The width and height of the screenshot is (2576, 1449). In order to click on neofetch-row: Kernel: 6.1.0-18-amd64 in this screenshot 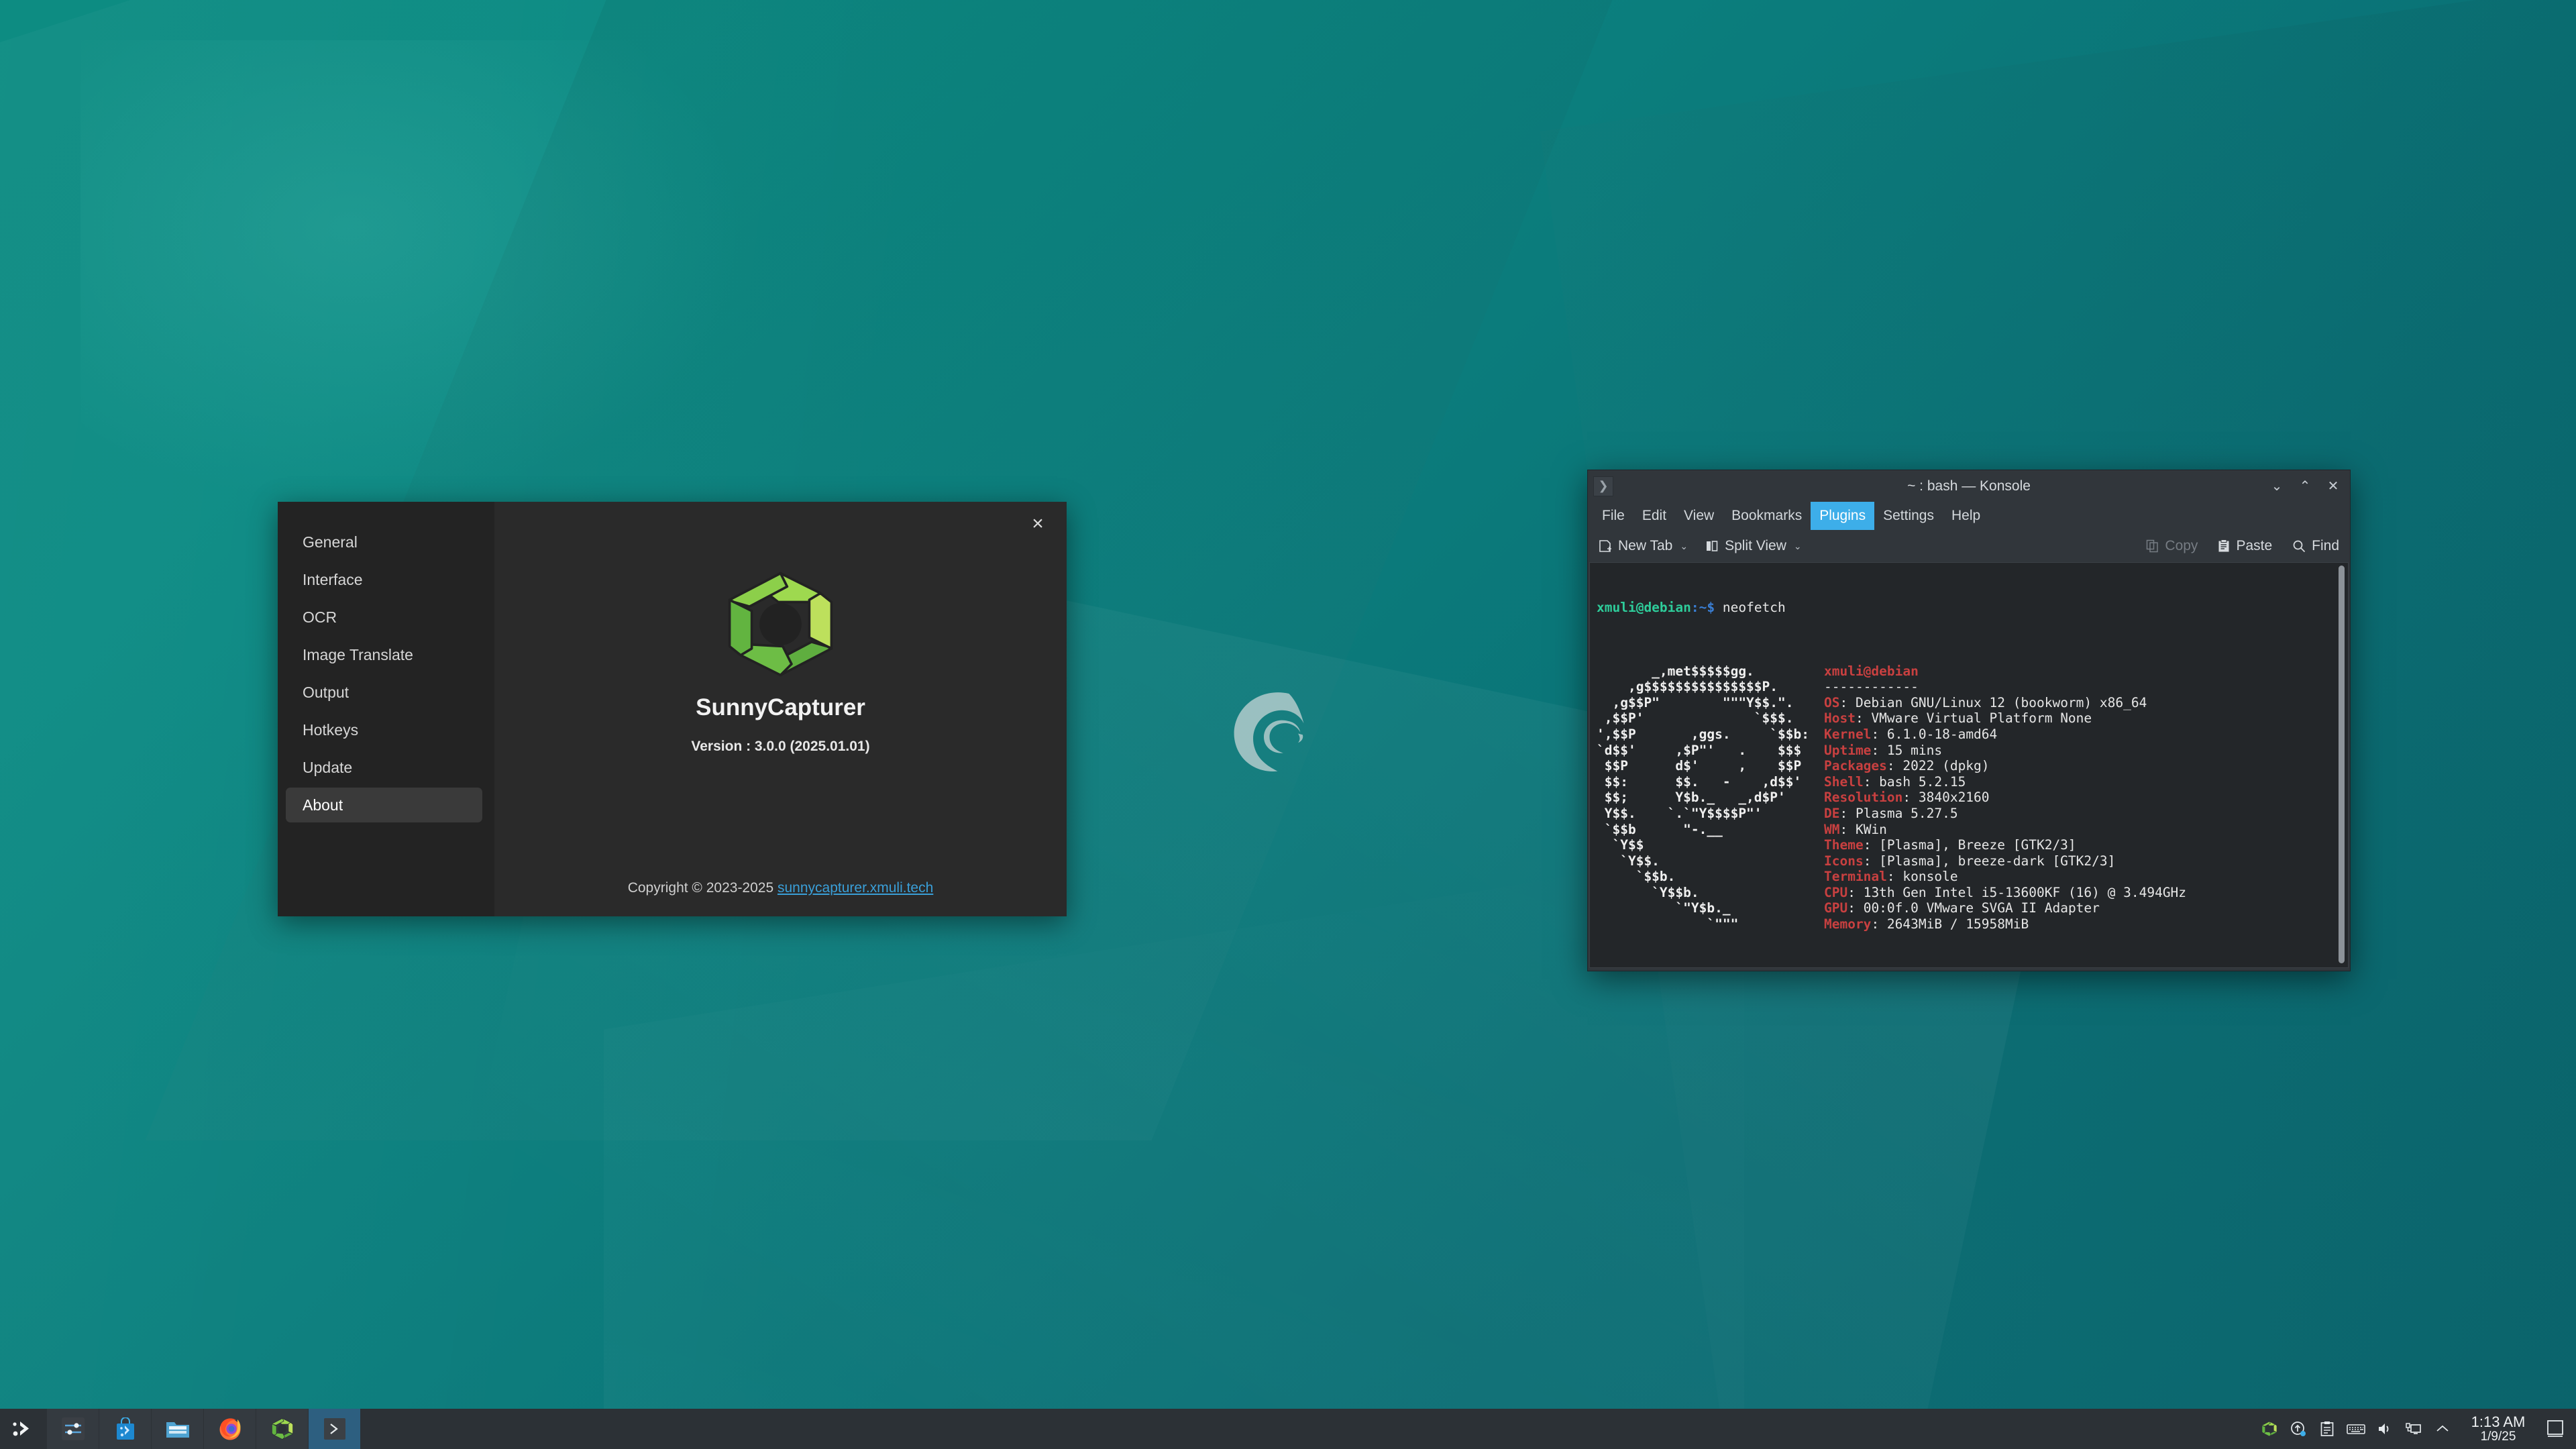, I will do `click(1910, 734)`.